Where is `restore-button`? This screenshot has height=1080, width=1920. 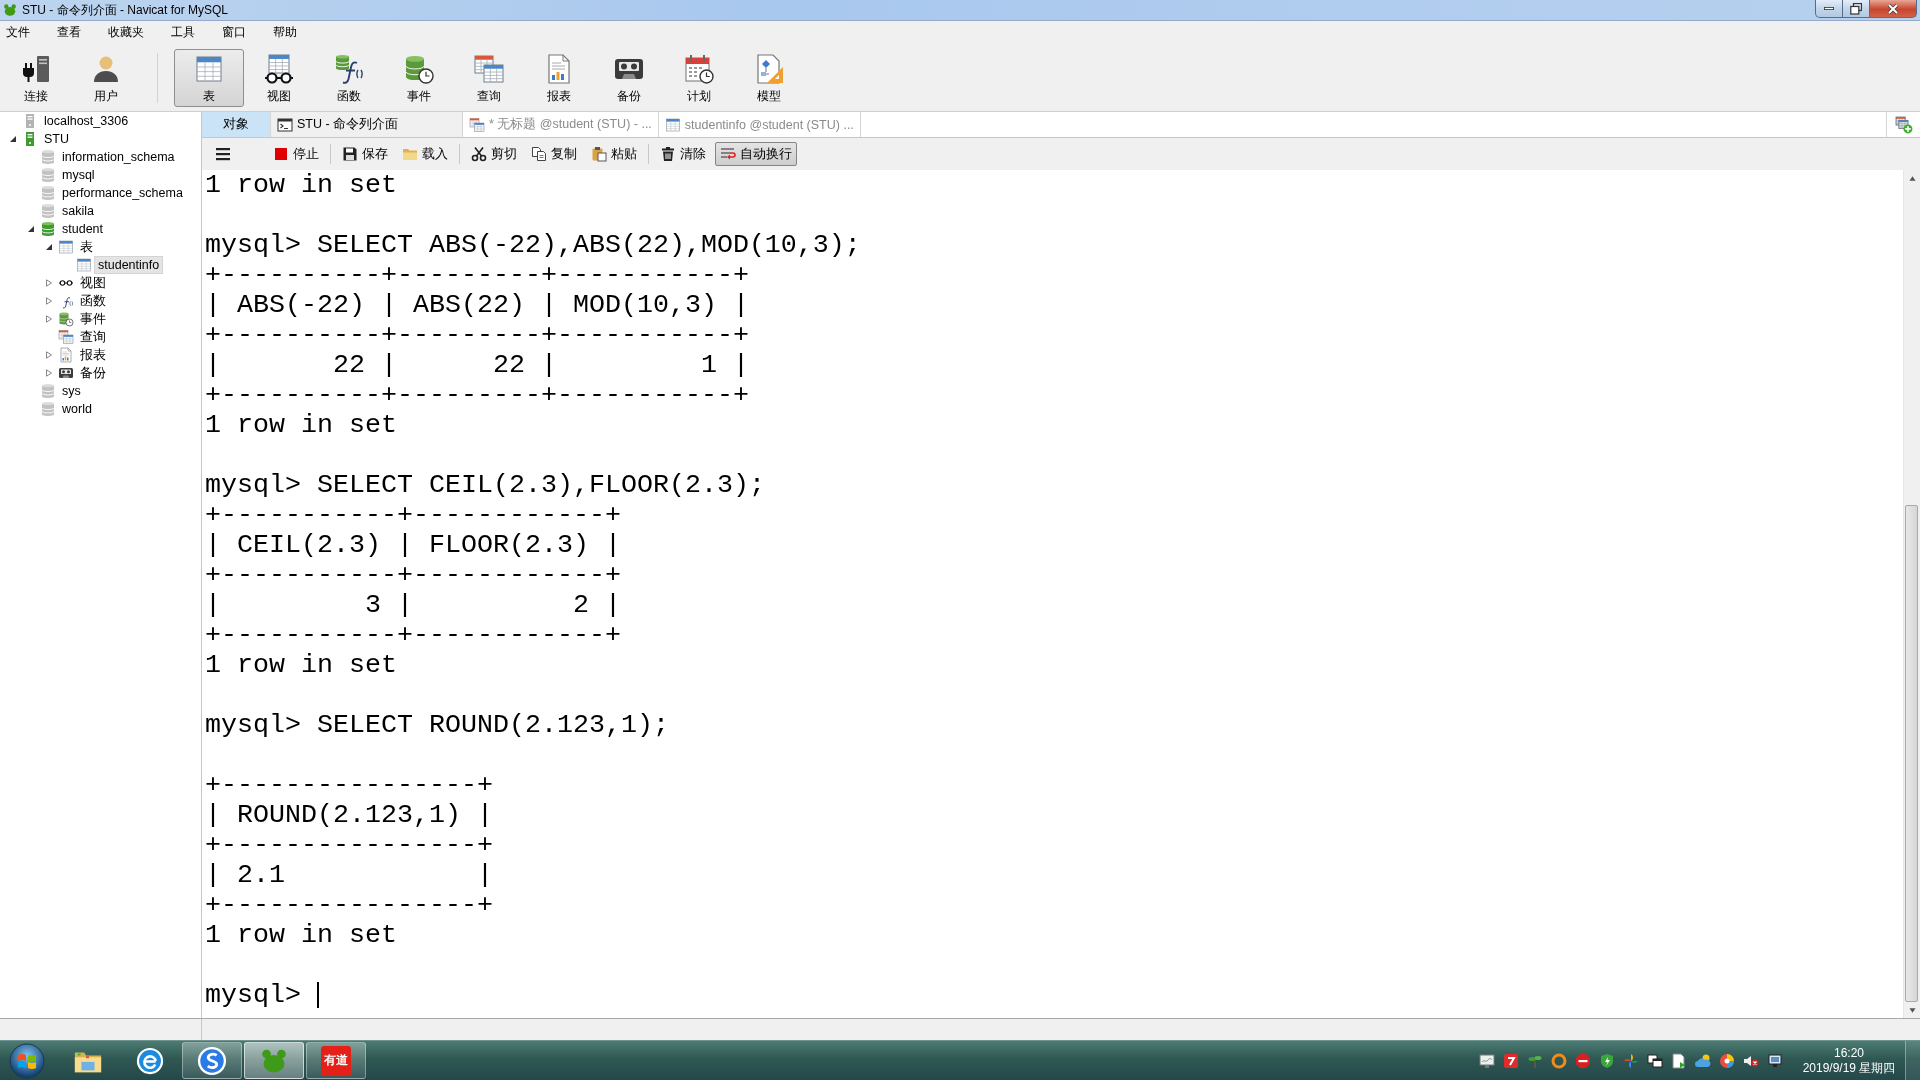 restore-button is located at coordinates (1856, 9).